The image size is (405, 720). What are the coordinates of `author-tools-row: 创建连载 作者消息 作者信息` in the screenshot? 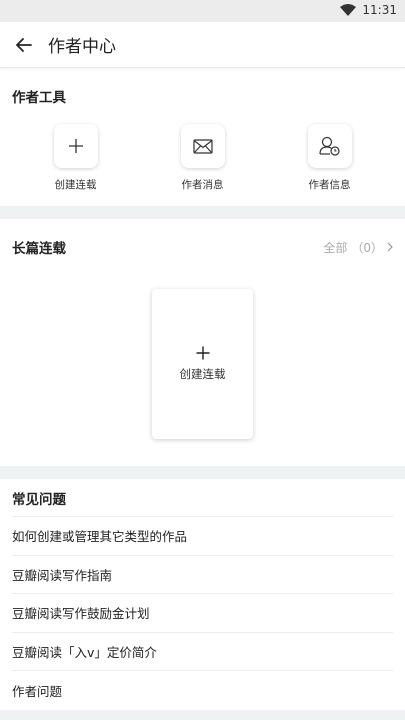 It's located at (202, 158).